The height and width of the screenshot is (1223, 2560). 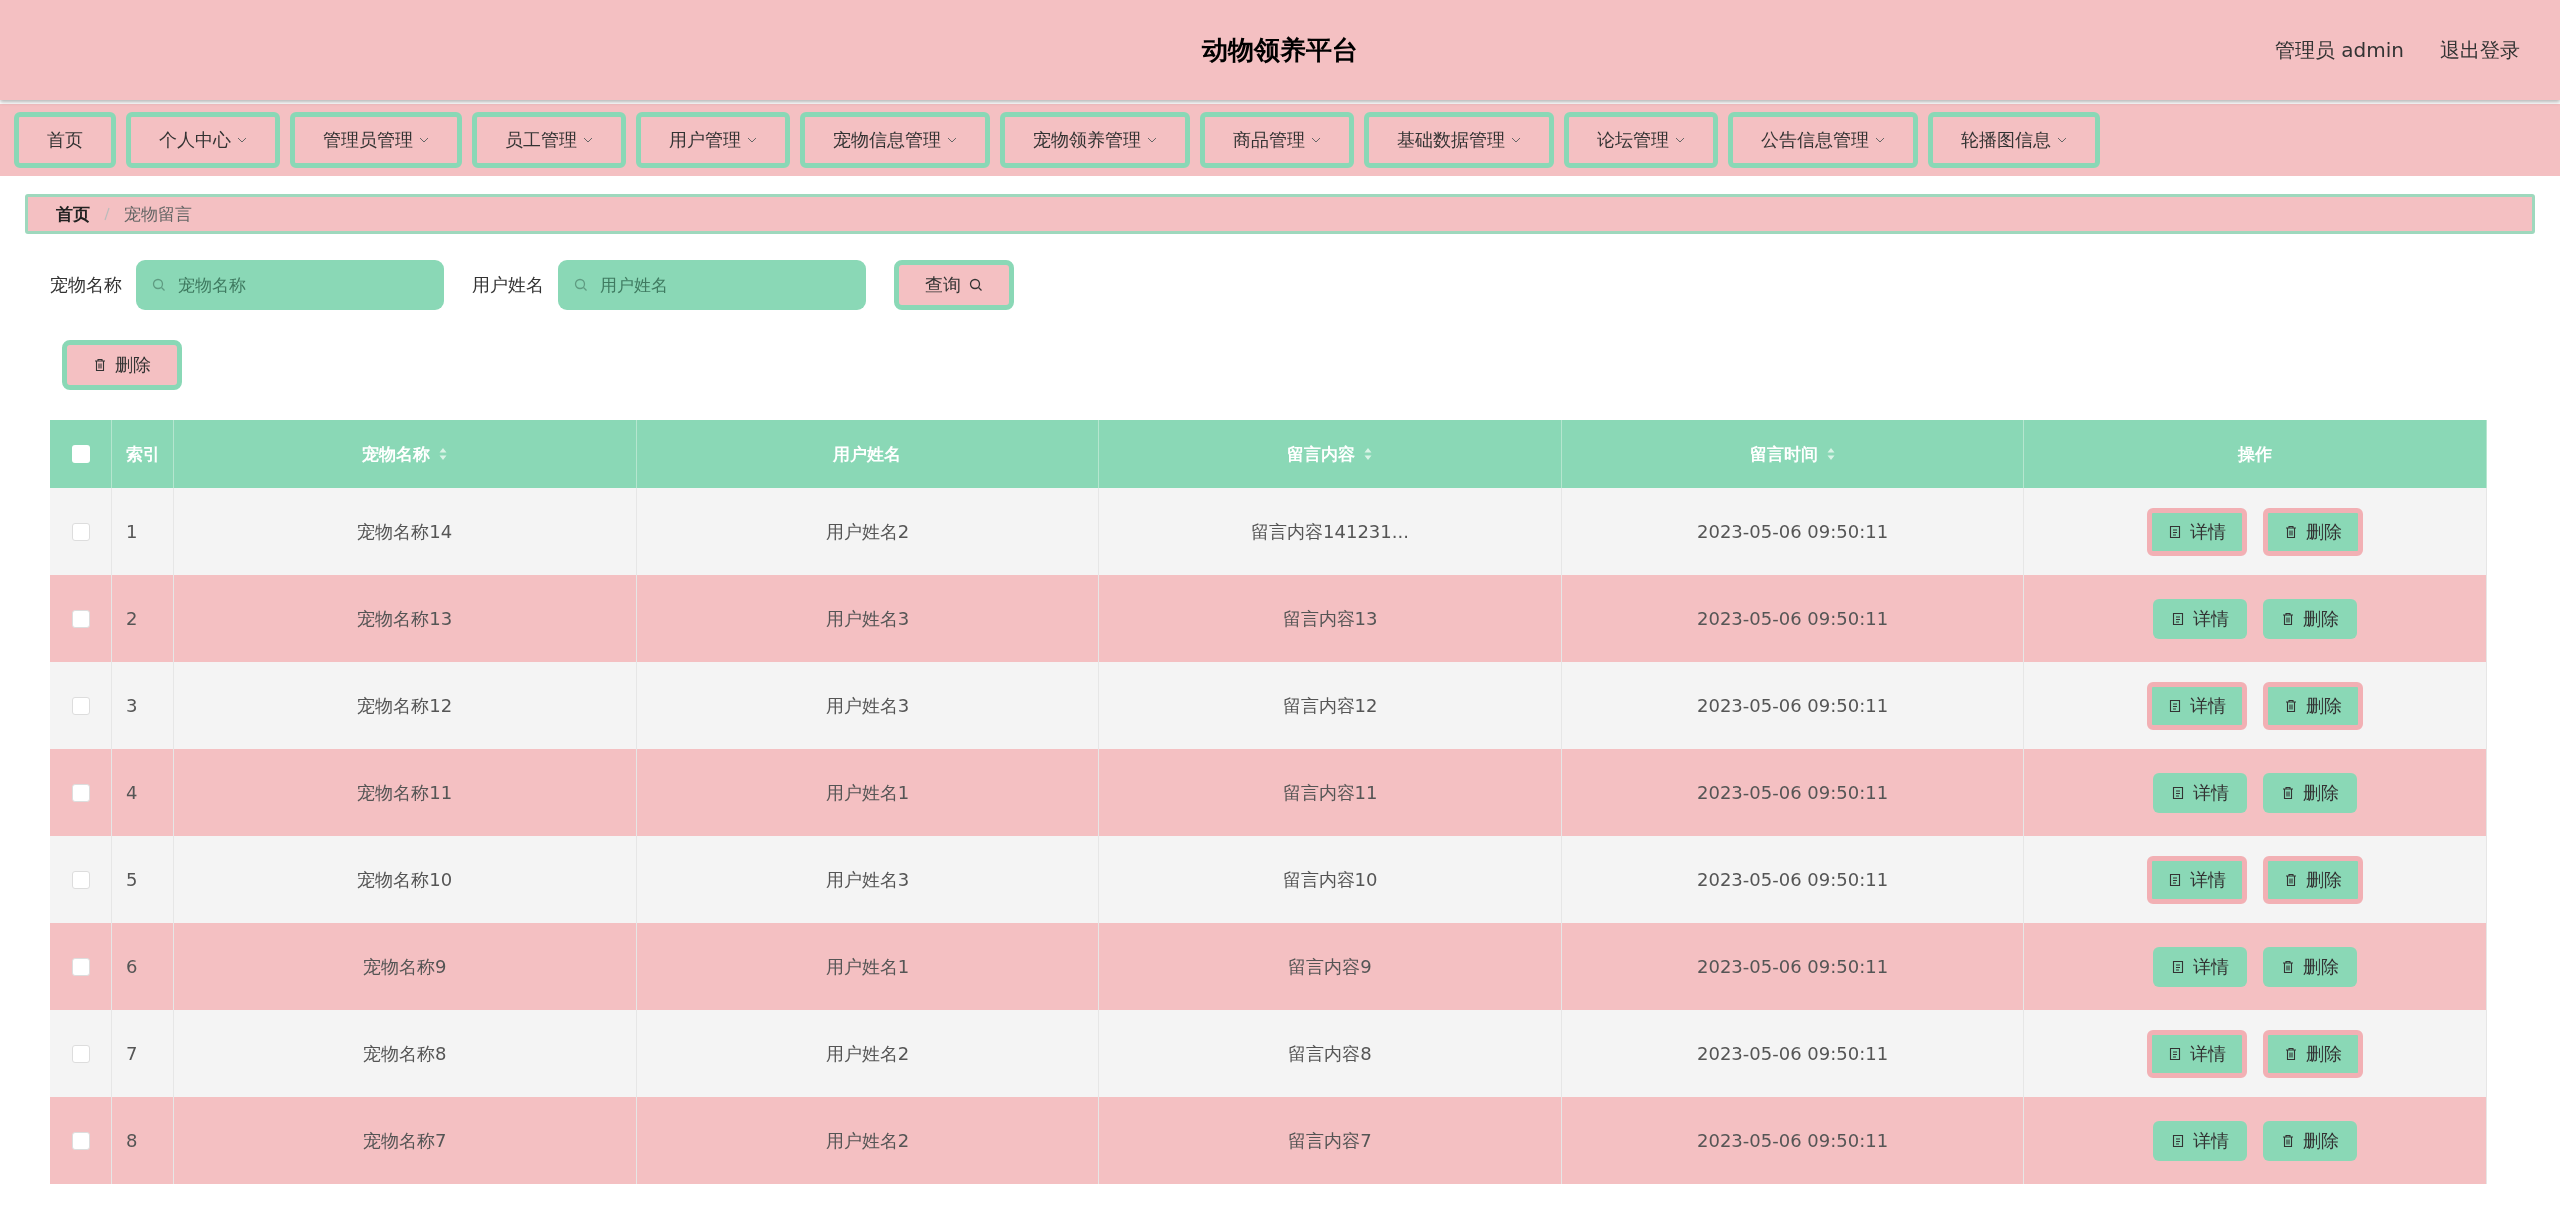 I want to click on app-title: 动物领养平台, so click(x=1280, y=50).